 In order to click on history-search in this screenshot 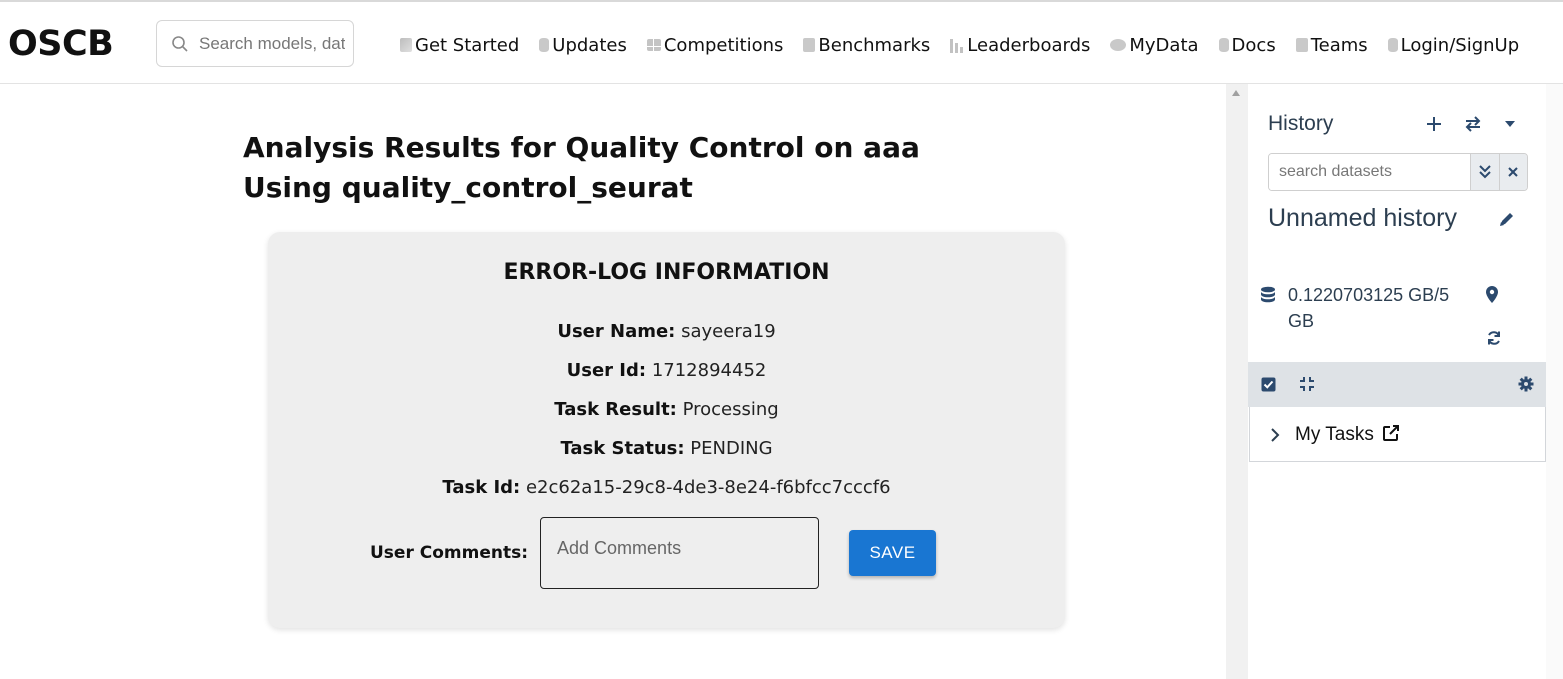, I will do `click(1398, 172)`.